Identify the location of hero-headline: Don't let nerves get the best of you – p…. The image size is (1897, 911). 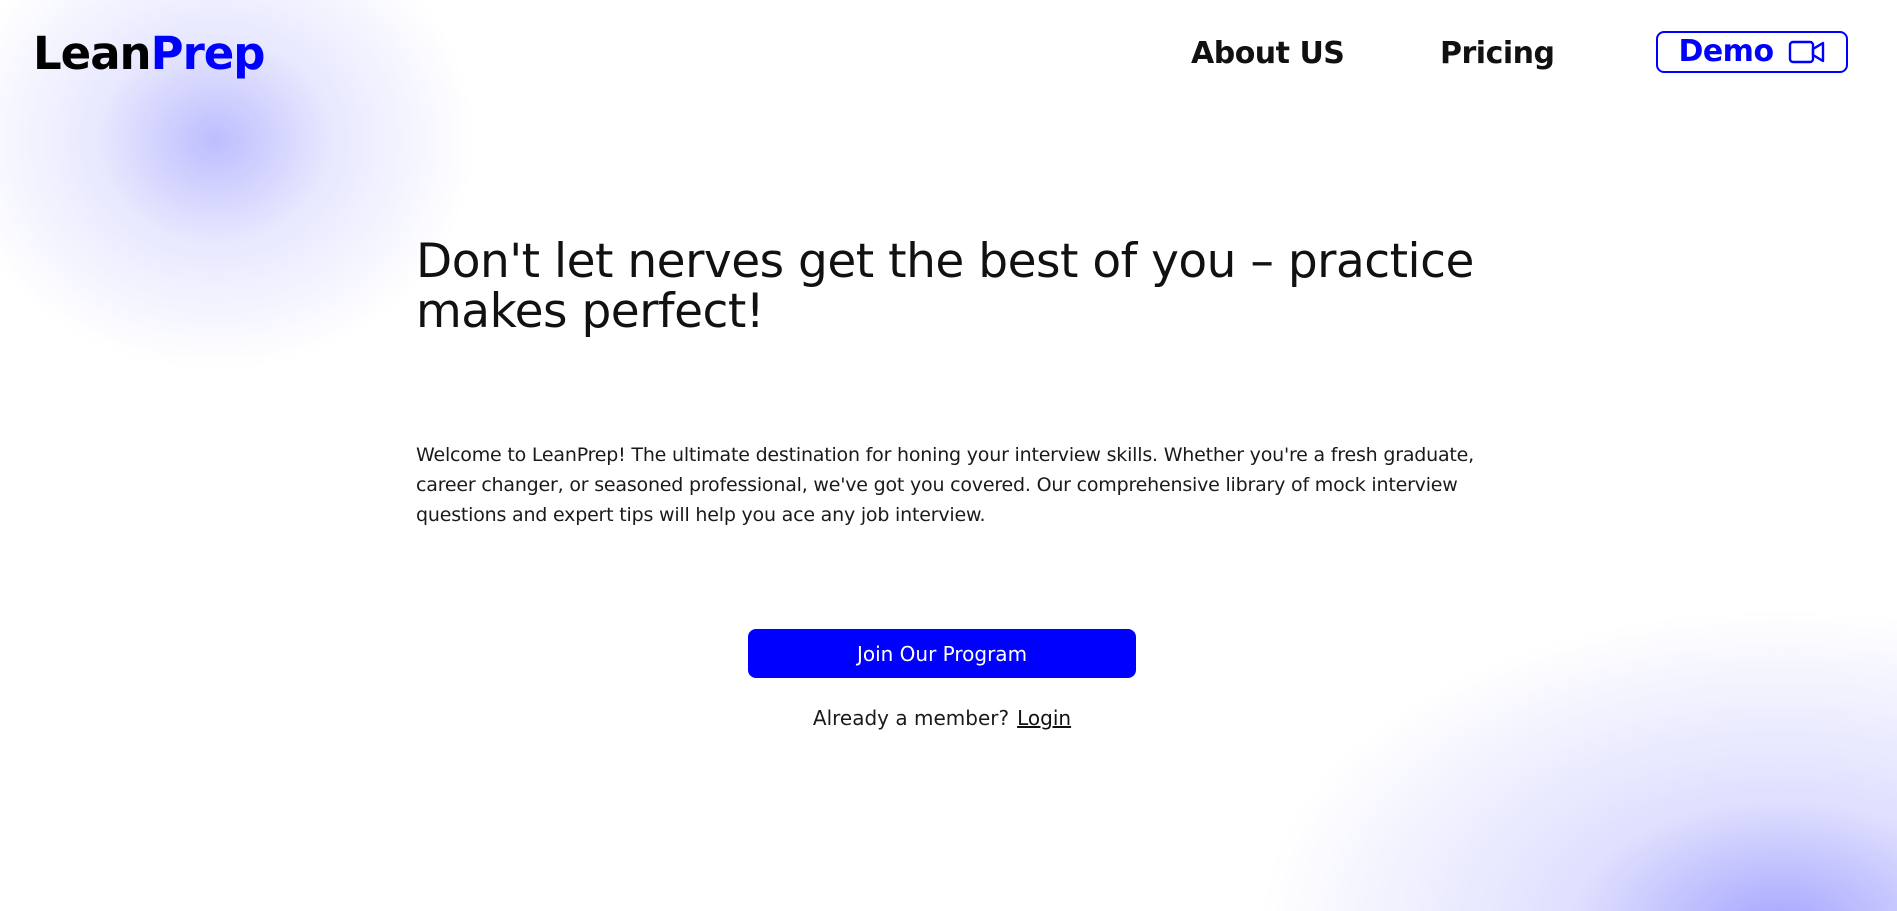
(945, 286).